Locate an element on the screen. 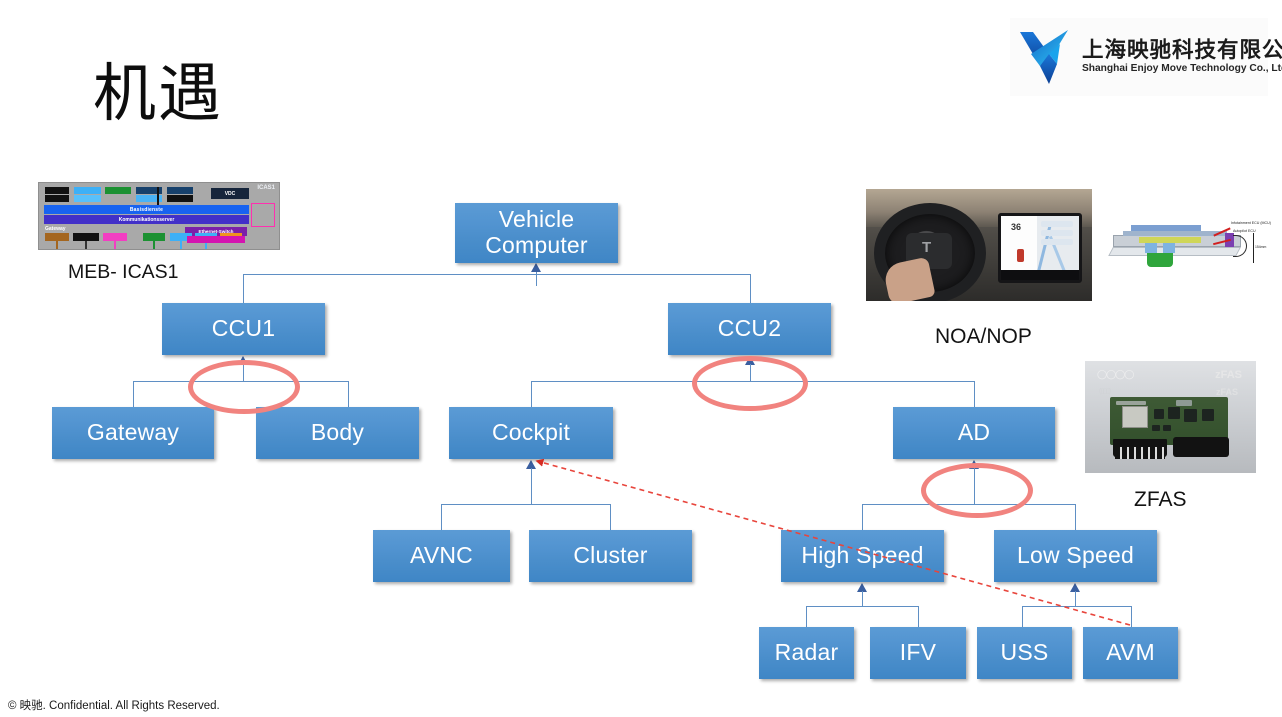  logo-company-name-cn: 上海映驰科技有限公司 is located at coordinates (1182, 49).